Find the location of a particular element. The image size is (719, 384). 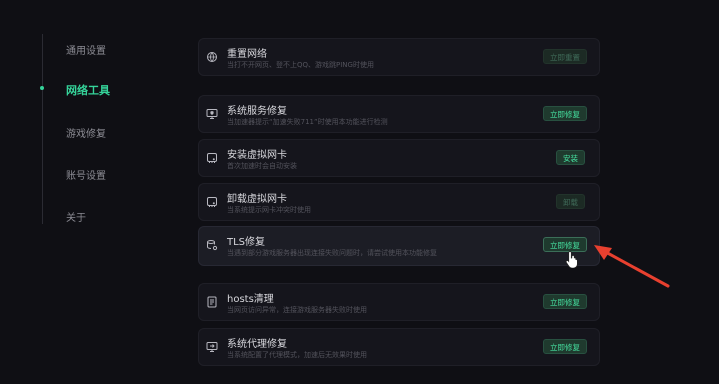

sidebar-divider is located at coordinates (42, 129).